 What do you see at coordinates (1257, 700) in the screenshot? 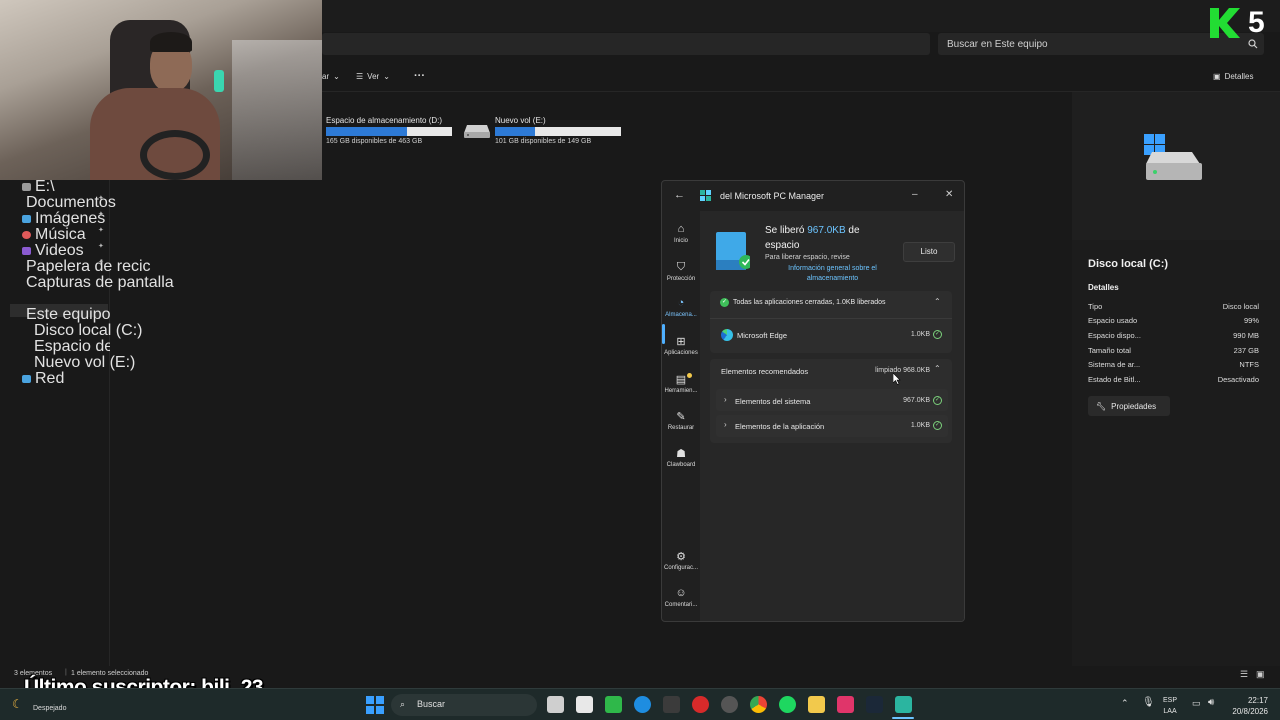
I see `clock-time: 22:17` at bounding box center [1257, 700].